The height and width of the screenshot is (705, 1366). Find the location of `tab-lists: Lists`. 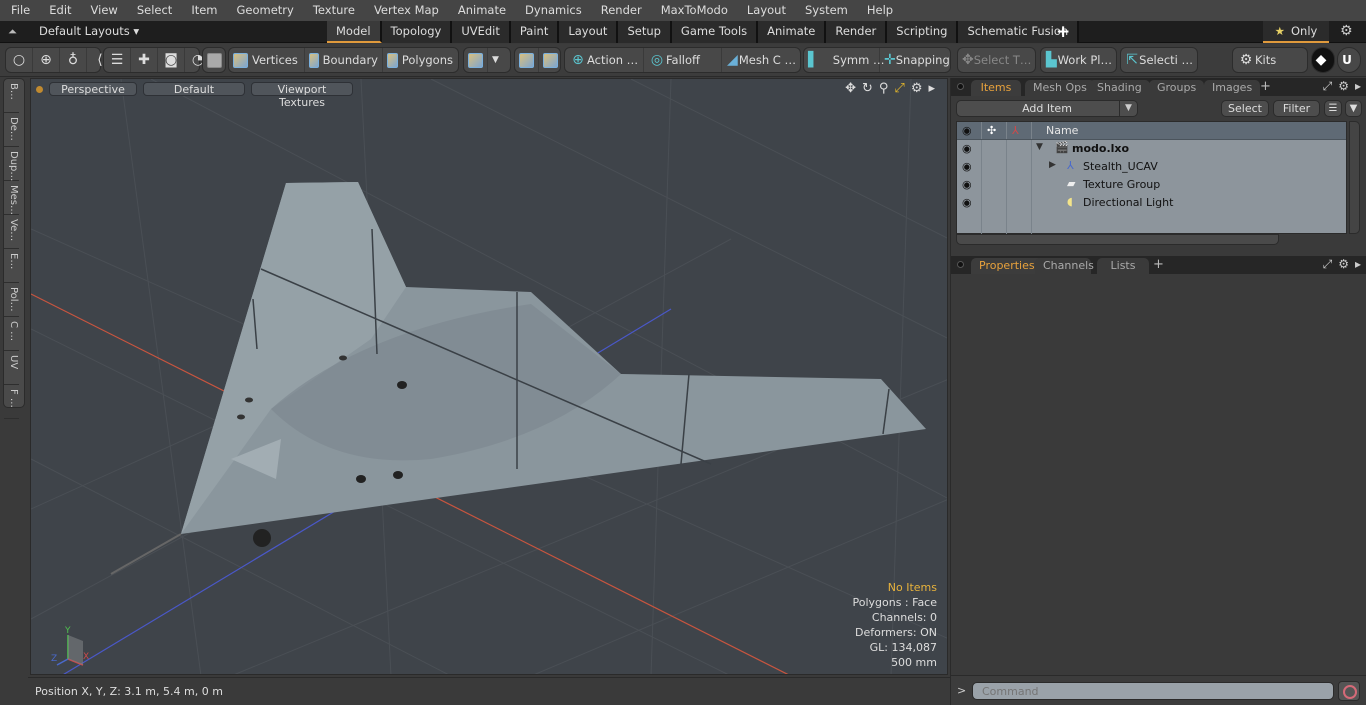

tab-lists: Lists is located at coordinates (1123, 266).